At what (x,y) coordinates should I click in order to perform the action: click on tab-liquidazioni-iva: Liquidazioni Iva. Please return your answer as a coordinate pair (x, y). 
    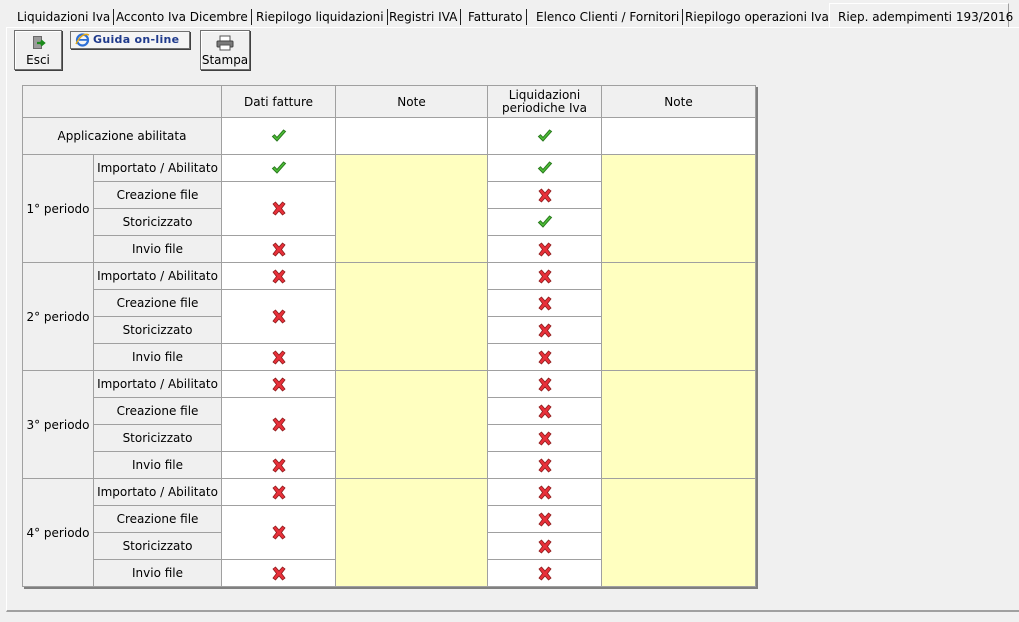
    Looking at the image, I should click on (64, 17).